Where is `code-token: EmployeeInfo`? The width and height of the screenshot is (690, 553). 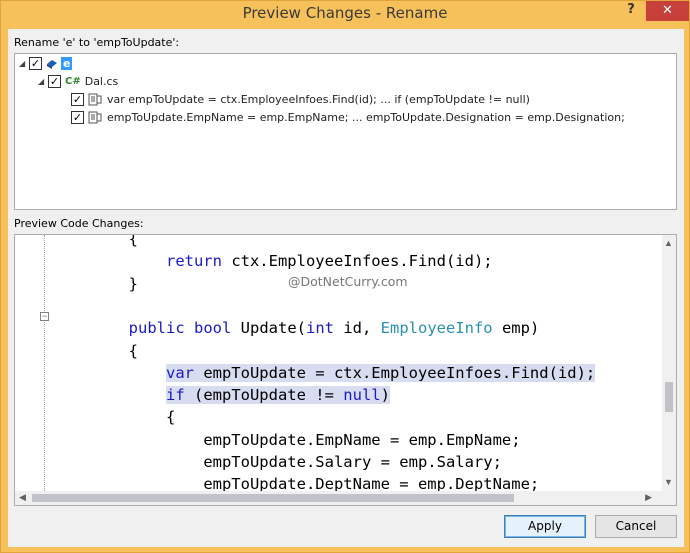
code-token: EmployeeInfo is located at coordinates (436, 328).